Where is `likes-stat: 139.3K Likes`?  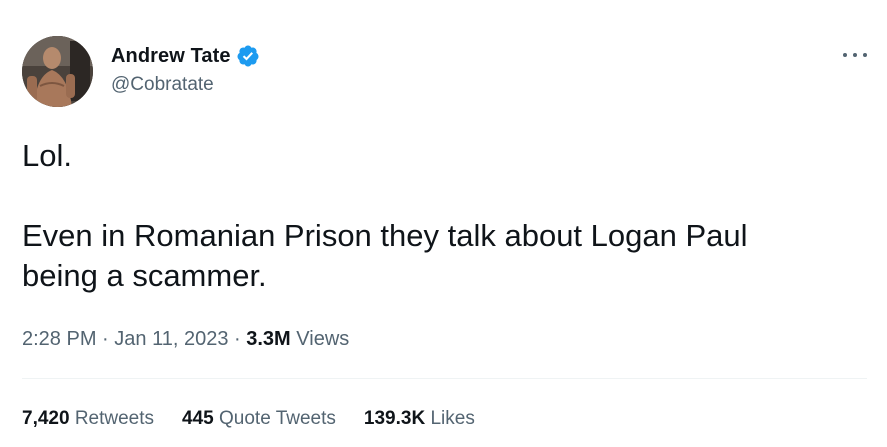
likes-stat: 139.3K Likes is located at coordinates (419, 419).